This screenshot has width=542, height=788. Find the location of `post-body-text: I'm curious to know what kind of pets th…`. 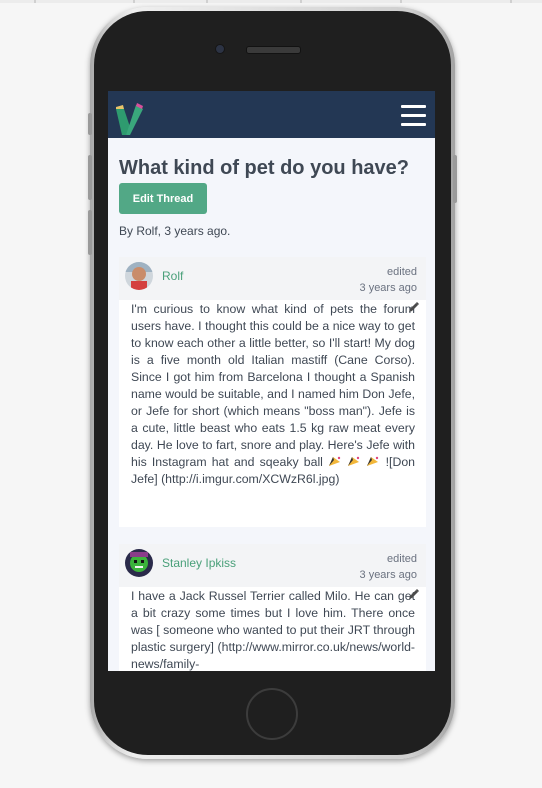

post-body-text: I'm curious to know what kind of pets th… is located at coordinates (273, 385).